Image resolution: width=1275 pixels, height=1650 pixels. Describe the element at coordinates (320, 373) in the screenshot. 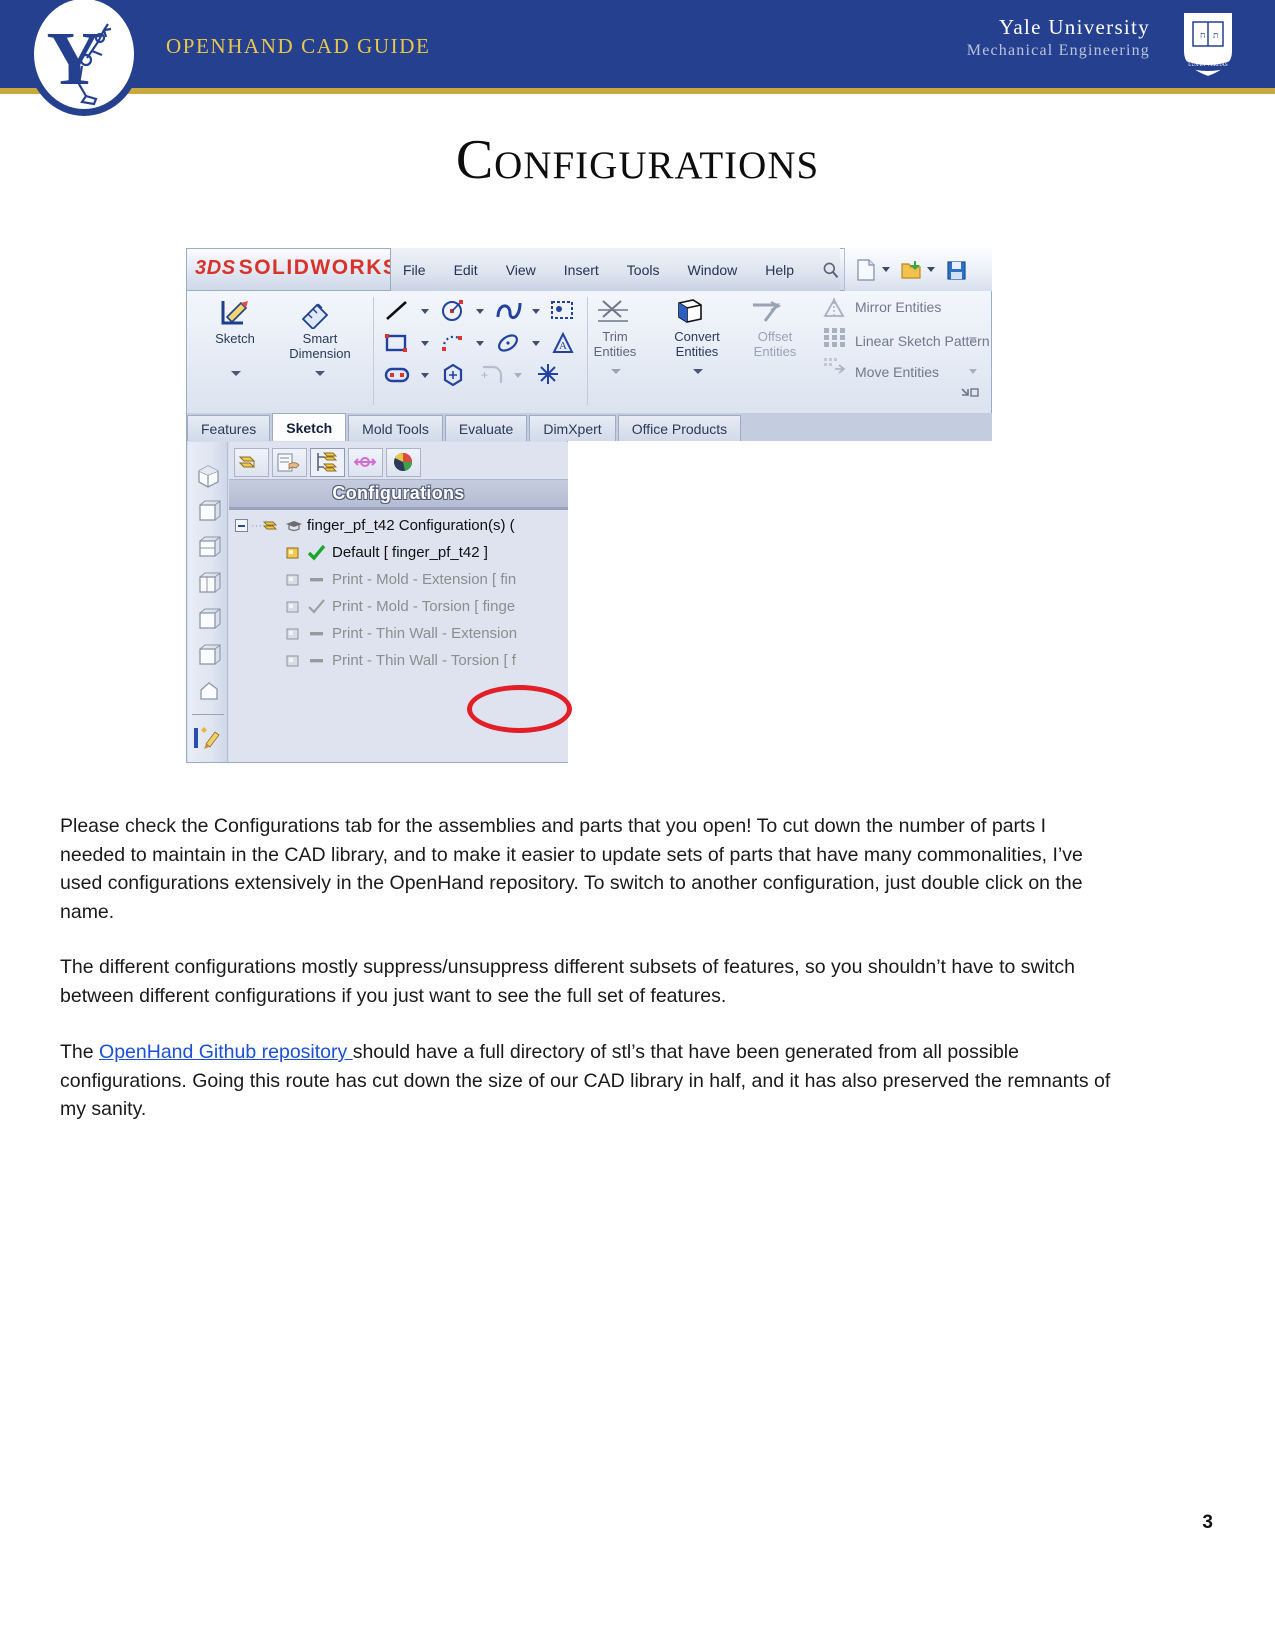

I see `smart-dimension-dropdown-icon` at that location.